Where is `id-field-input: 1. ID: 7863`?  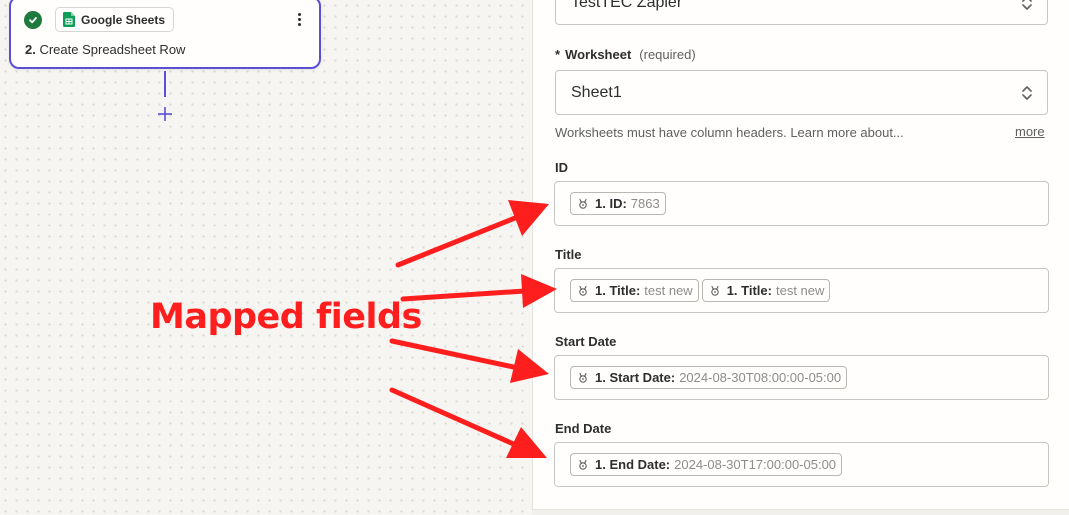
id-field-input: 1. ID: 7863 is located at coordinates (801, 203).